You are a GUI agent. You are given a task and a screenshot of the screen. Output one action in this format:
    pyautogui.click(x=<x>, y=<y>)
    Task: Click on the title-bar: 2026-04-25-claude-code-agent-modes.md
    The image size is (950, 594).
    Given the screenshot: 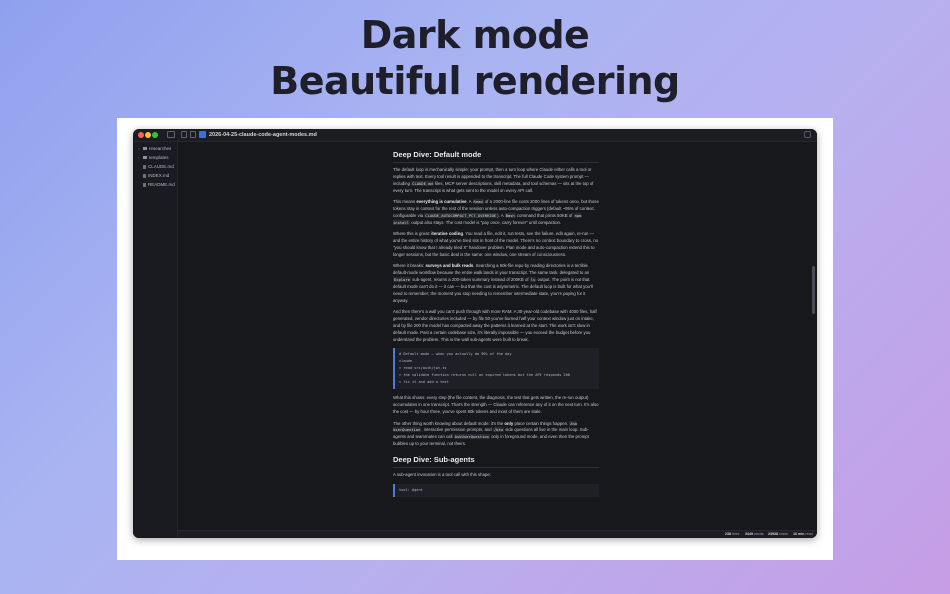 What is the action you would take?
    pyautogui.click(x=475, y=135)
    